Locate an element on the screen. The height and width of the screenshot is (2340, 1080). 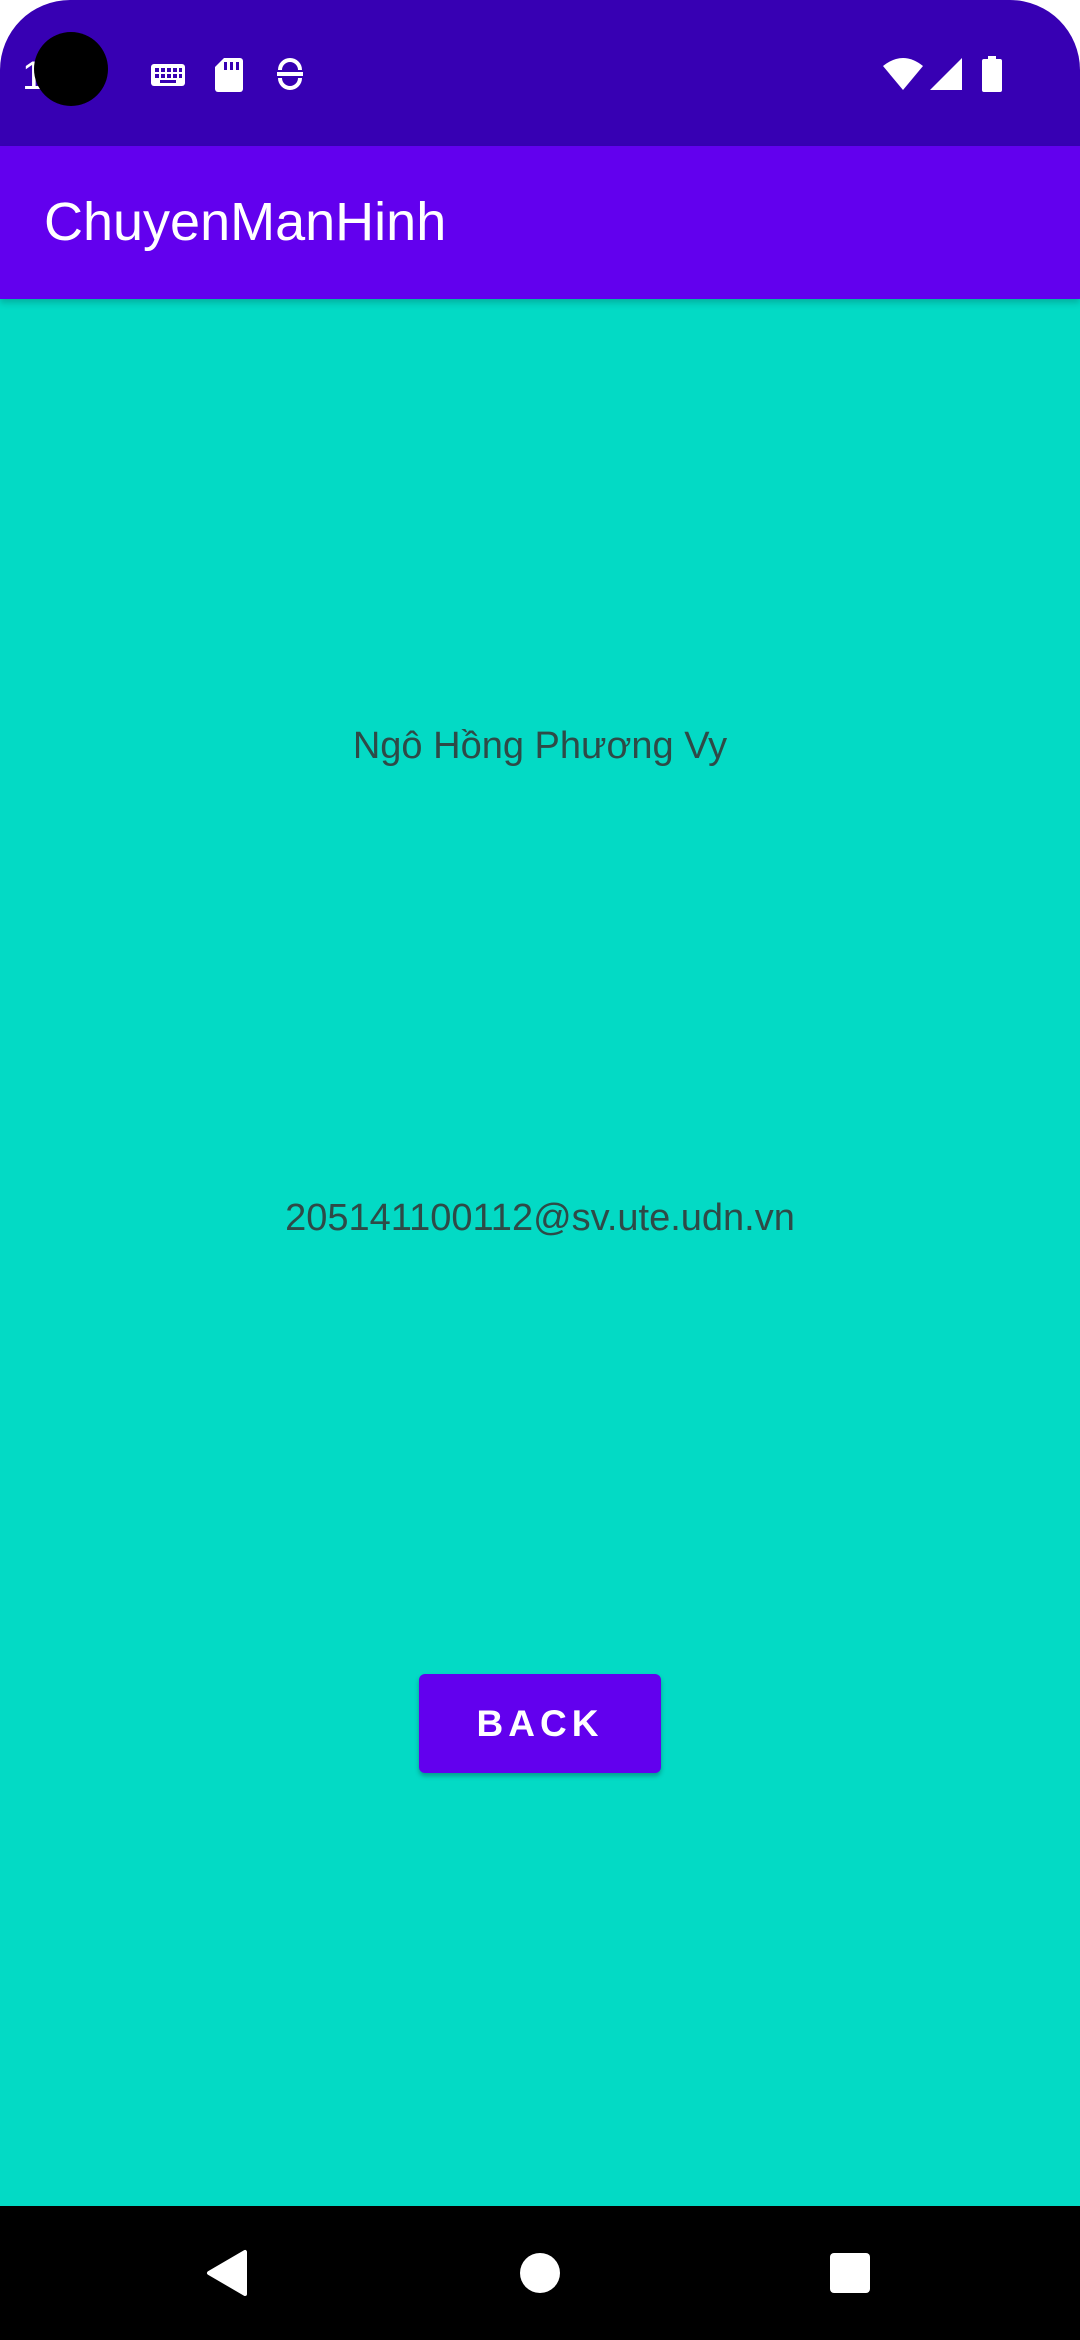
navigation-bar is located at coordinates (540, 2273).